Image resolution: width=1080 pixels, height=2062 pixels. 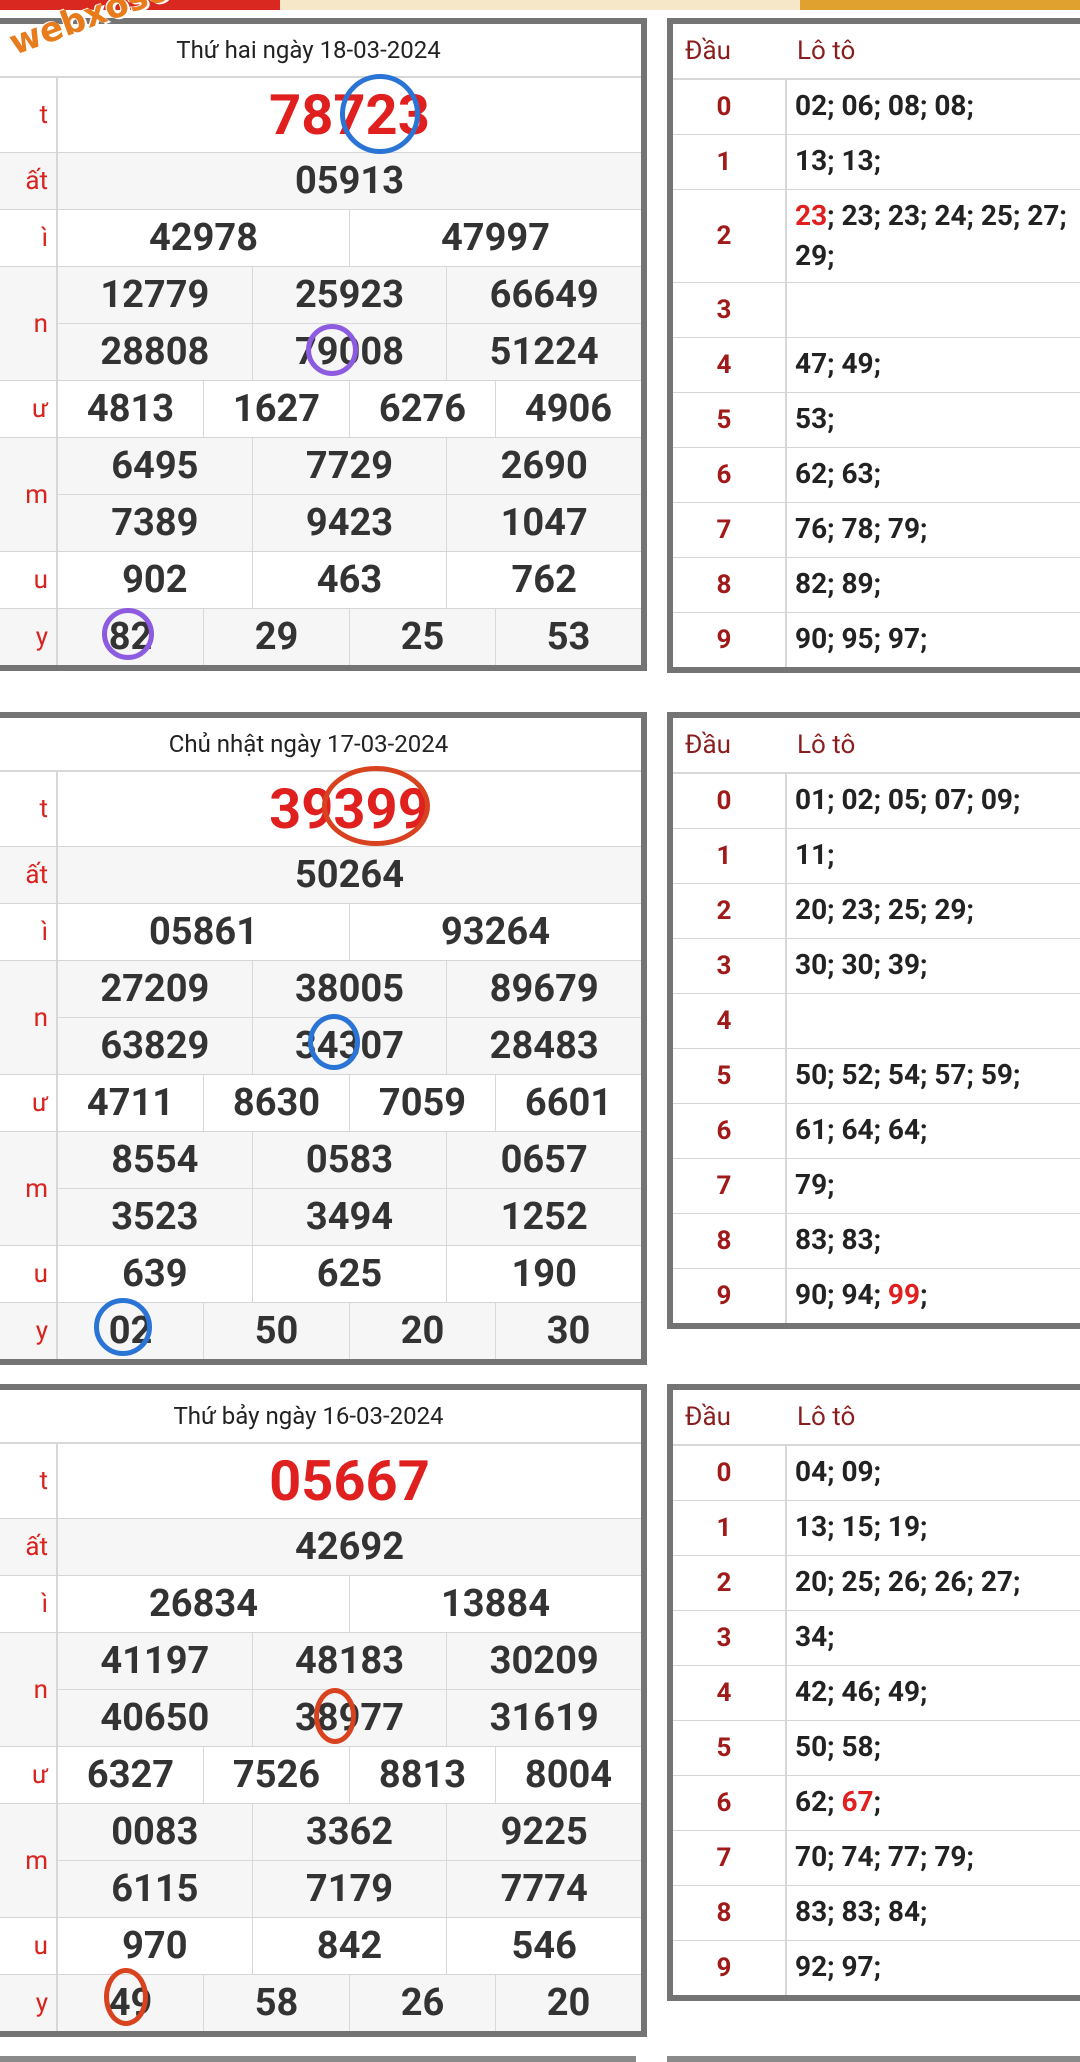 What do you see at coordinates (350, 580) in the screenshot?
I see `prize-6-number: 463` at bounding box center [350, 580].